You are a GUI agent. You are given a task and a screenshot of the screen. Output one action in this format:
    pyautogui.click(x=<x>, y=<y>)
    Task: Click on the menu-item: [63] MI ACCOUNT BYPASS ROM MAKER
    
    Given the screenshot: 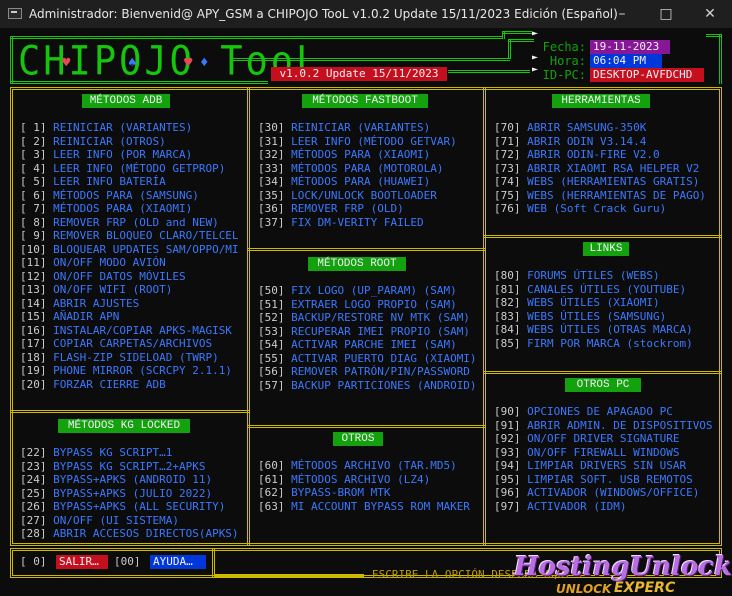 What is the action you would take?
    pyautogui.click(x=364, y=507)
    